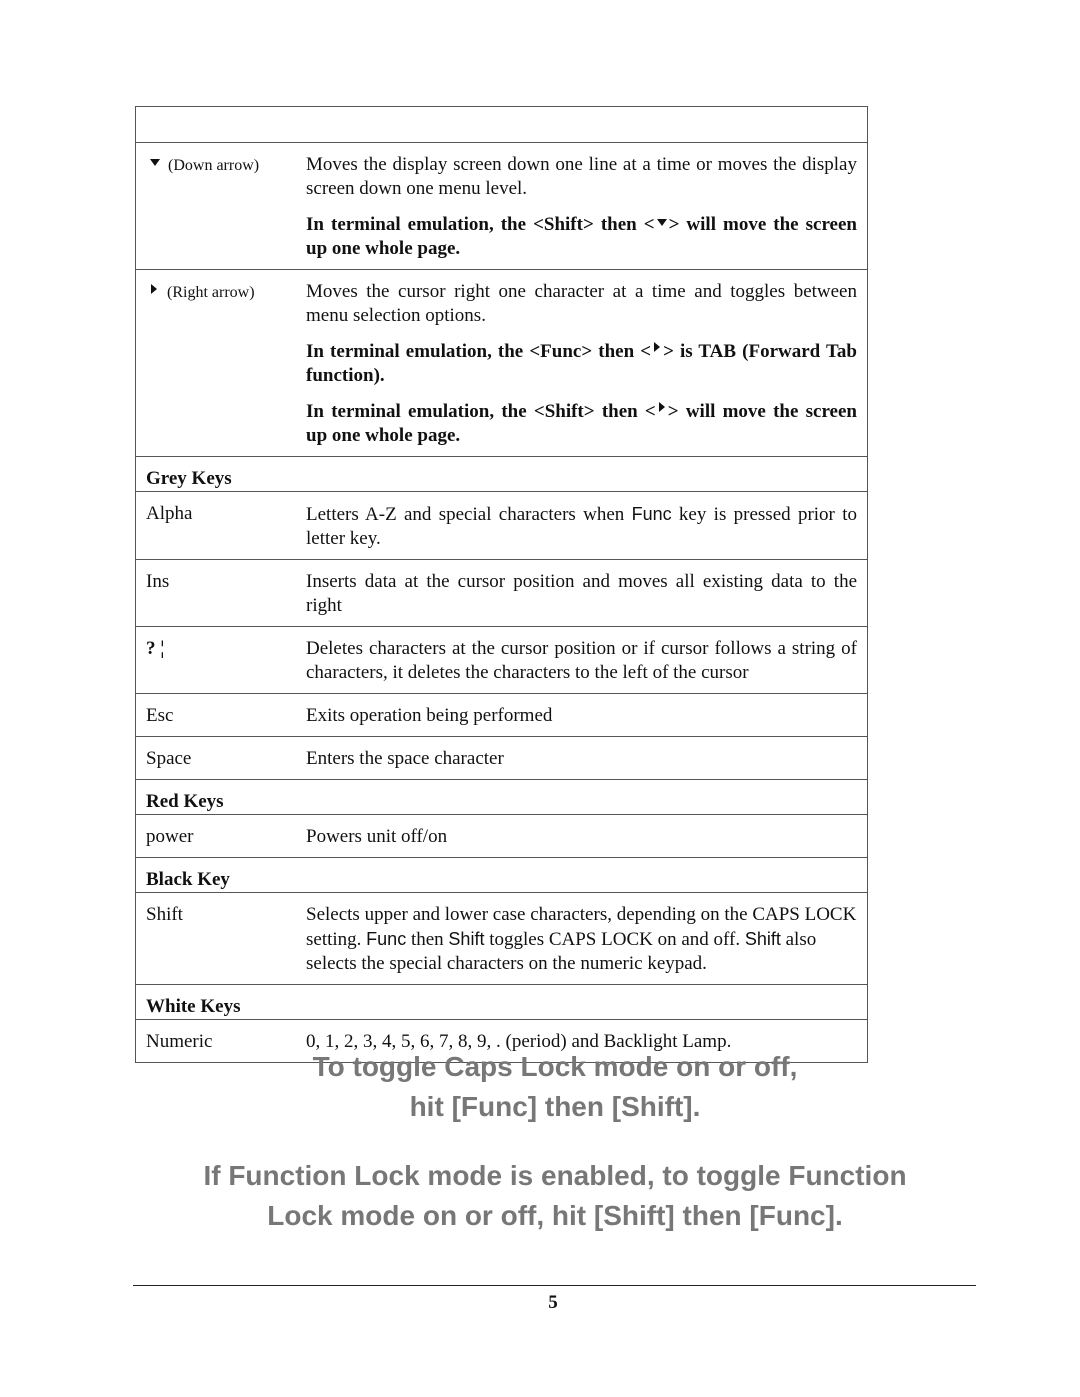 The height and width of the screenshot is (1397, 1080). Describe the element at coordinates (215, 758) in the screenshot. I see `key-cell: Space` at that location.